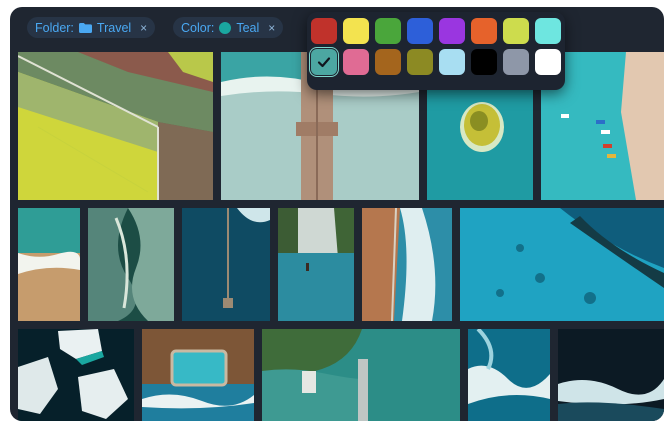 Image resolution: width=668 pixels, height=421 pixels. What do you see at coordinates (361, 375) in the screenshot?
I see `photo-forest-shore` at bounding box center [361, 375].